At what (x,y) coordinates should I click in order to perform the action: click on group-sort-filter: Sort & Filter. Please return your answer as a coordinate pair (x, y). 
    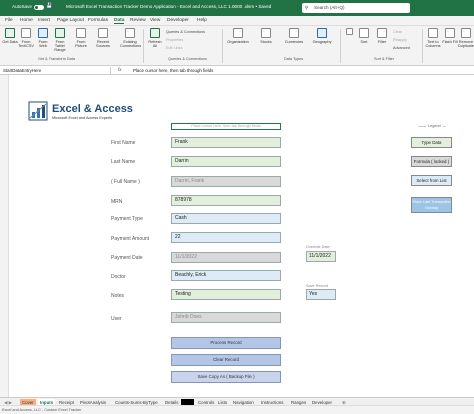
    Looking at the image, I should click on (384, 59).